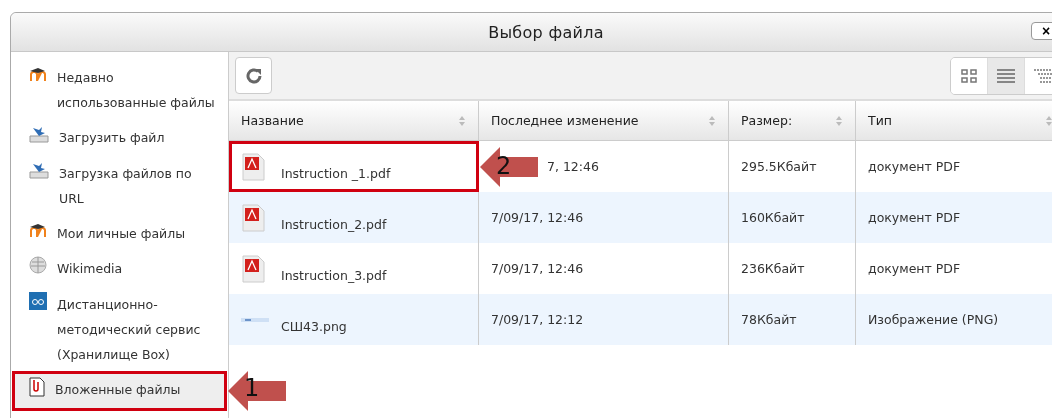 Image resolution: width=1052 pixels, height=418 pixels. What do you see at coordinates (314, 326) in the screenshot?
I see `file-name: СШ43.png` at bounding box center [314, 326].